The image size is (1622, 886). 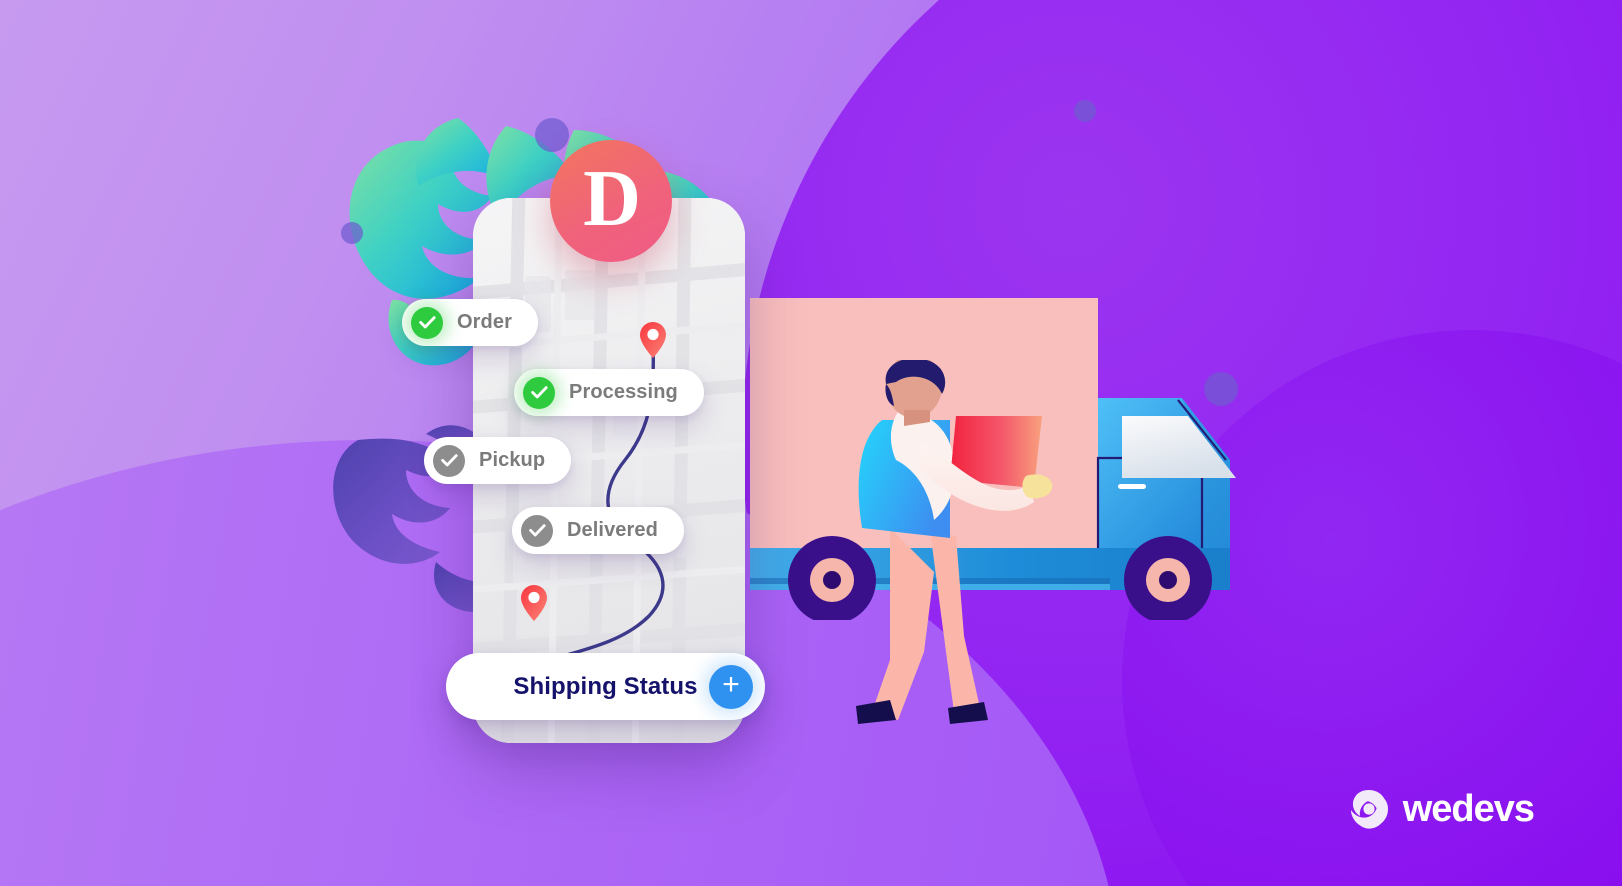 I want to click on add-shipment-button: +, so click(x=731, y=686).